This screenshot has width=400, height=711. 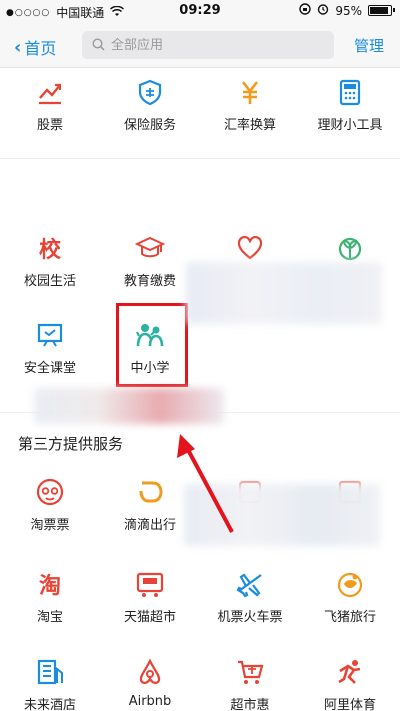 I want to click on arrow-shaft, so click(x=209, y=489).